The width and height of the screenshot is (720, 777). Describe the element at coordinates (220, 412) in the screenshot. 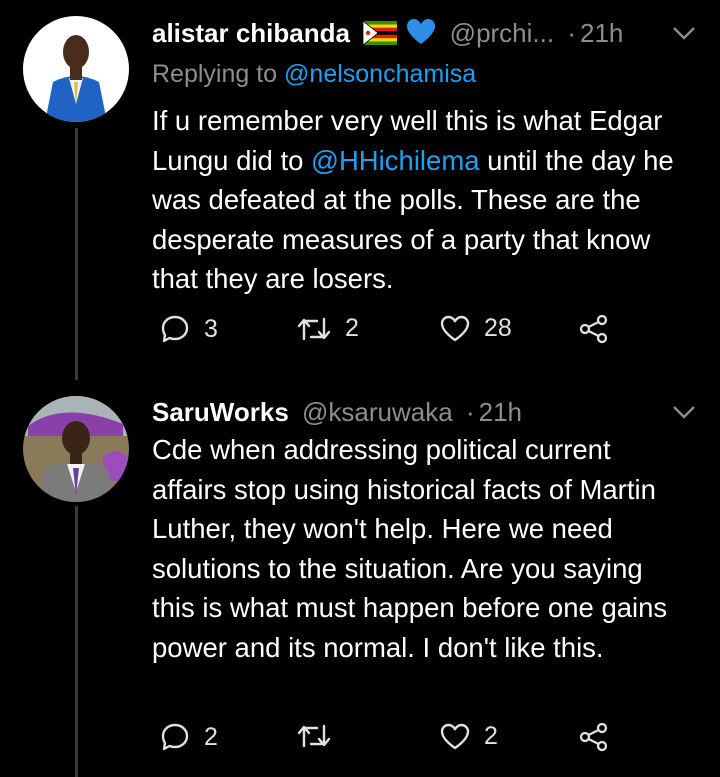

I see `display-name: SaruWorks` at that location.